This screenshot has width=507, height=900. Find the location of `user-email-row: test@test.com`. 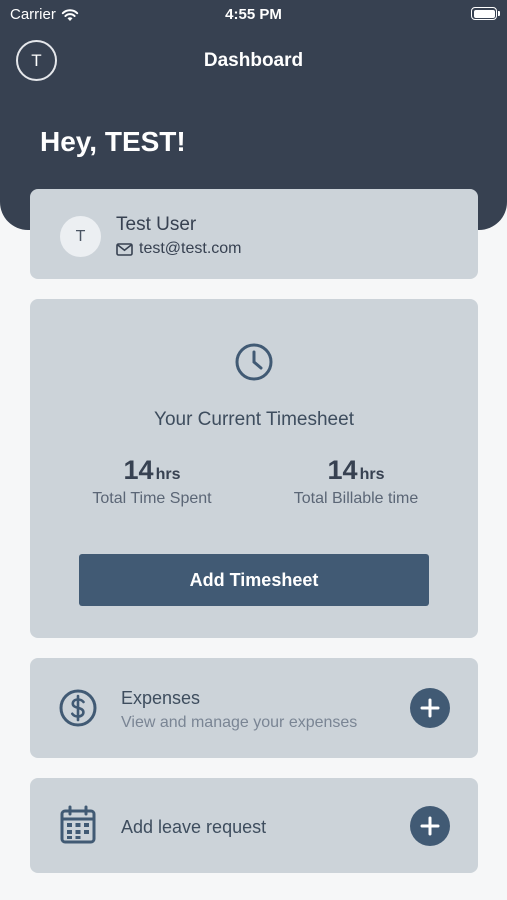

user-email-row: test@test.com is located at coordinates (179, 249).